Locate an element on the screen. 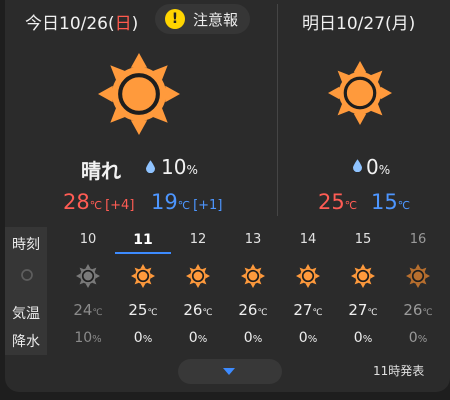 The image size is (450, 400). hour-label: 10 is located at coordinates (88, 239).